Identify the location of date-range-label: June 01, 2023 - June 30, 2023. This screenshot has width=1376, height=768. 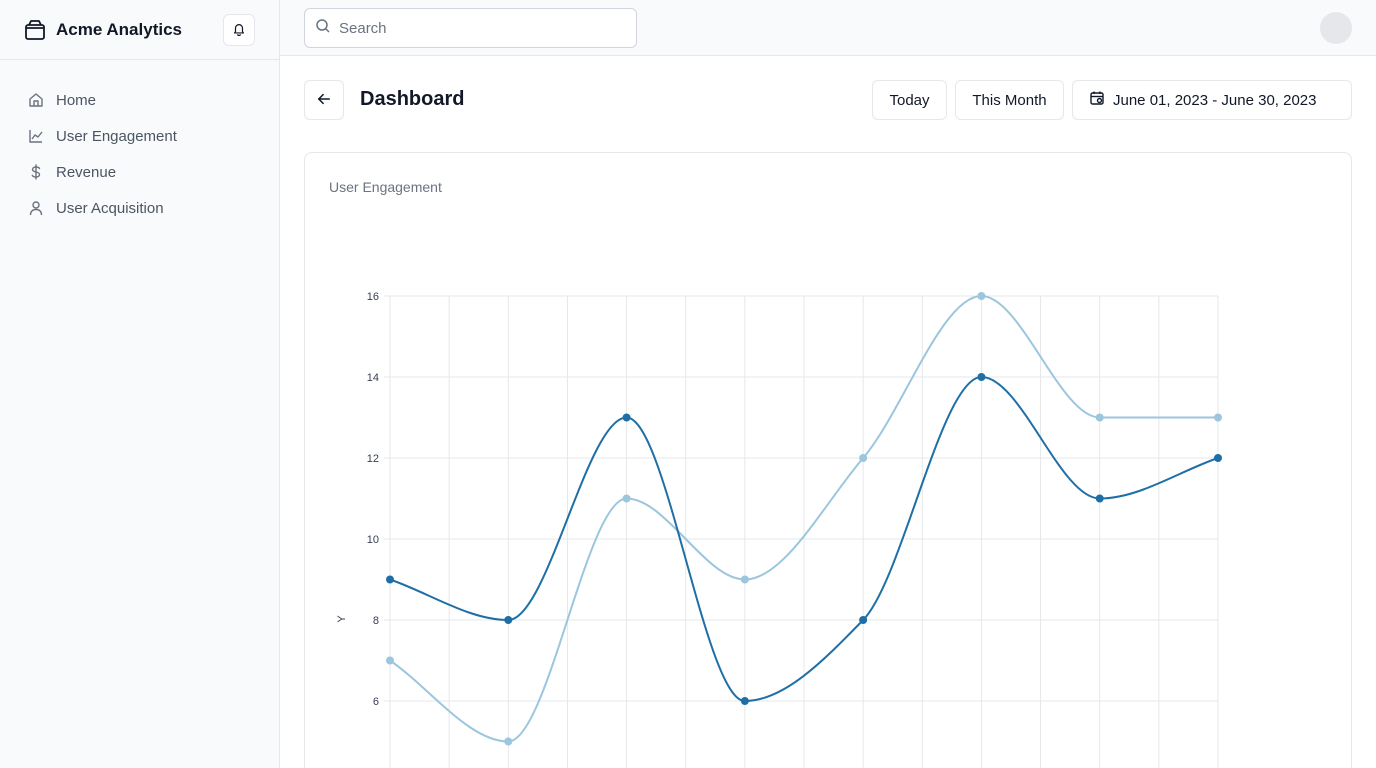
(1215, 100).